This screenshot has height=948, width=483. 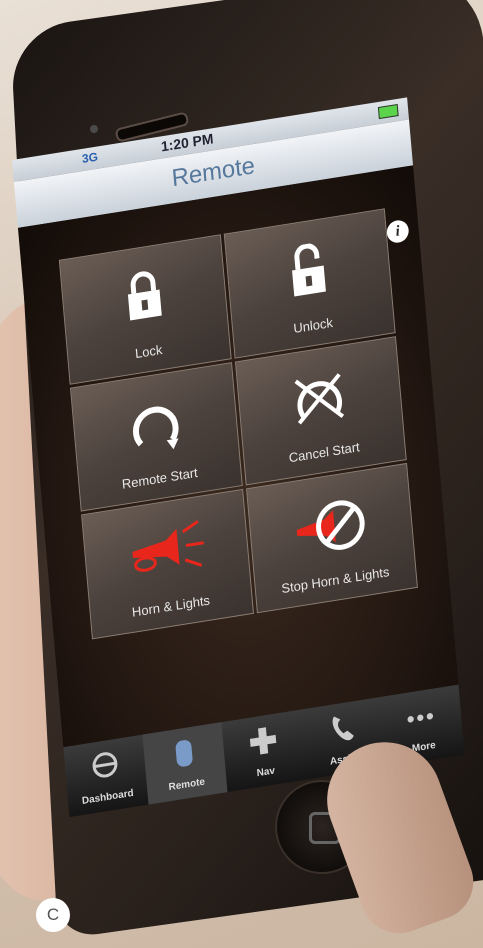 I want to click on remote-start-button: Remote Start, so click(x=156, y=436).